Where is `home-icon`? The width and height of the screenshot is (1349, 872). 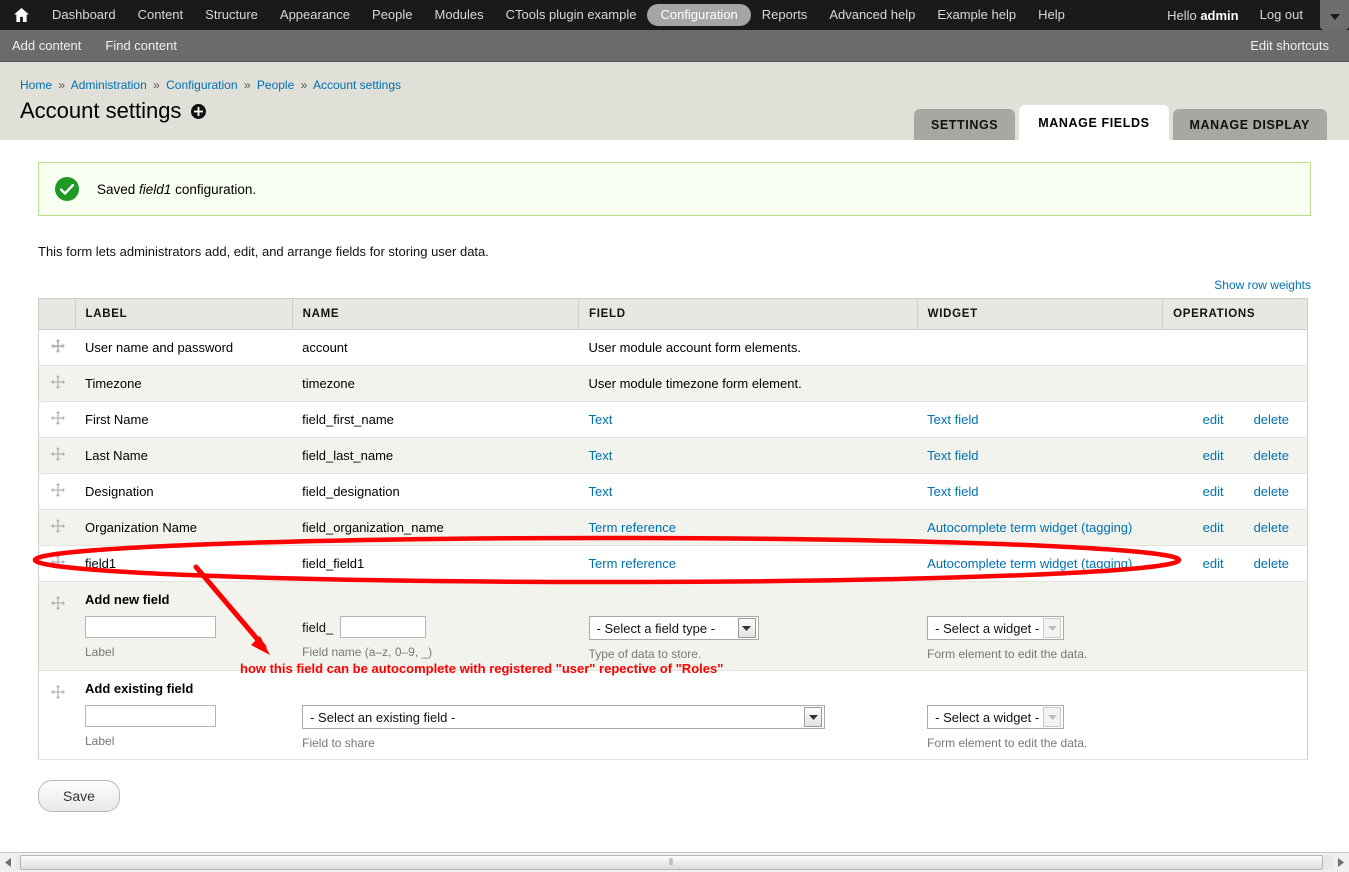 home-icon is located at coordinates (21, 15).